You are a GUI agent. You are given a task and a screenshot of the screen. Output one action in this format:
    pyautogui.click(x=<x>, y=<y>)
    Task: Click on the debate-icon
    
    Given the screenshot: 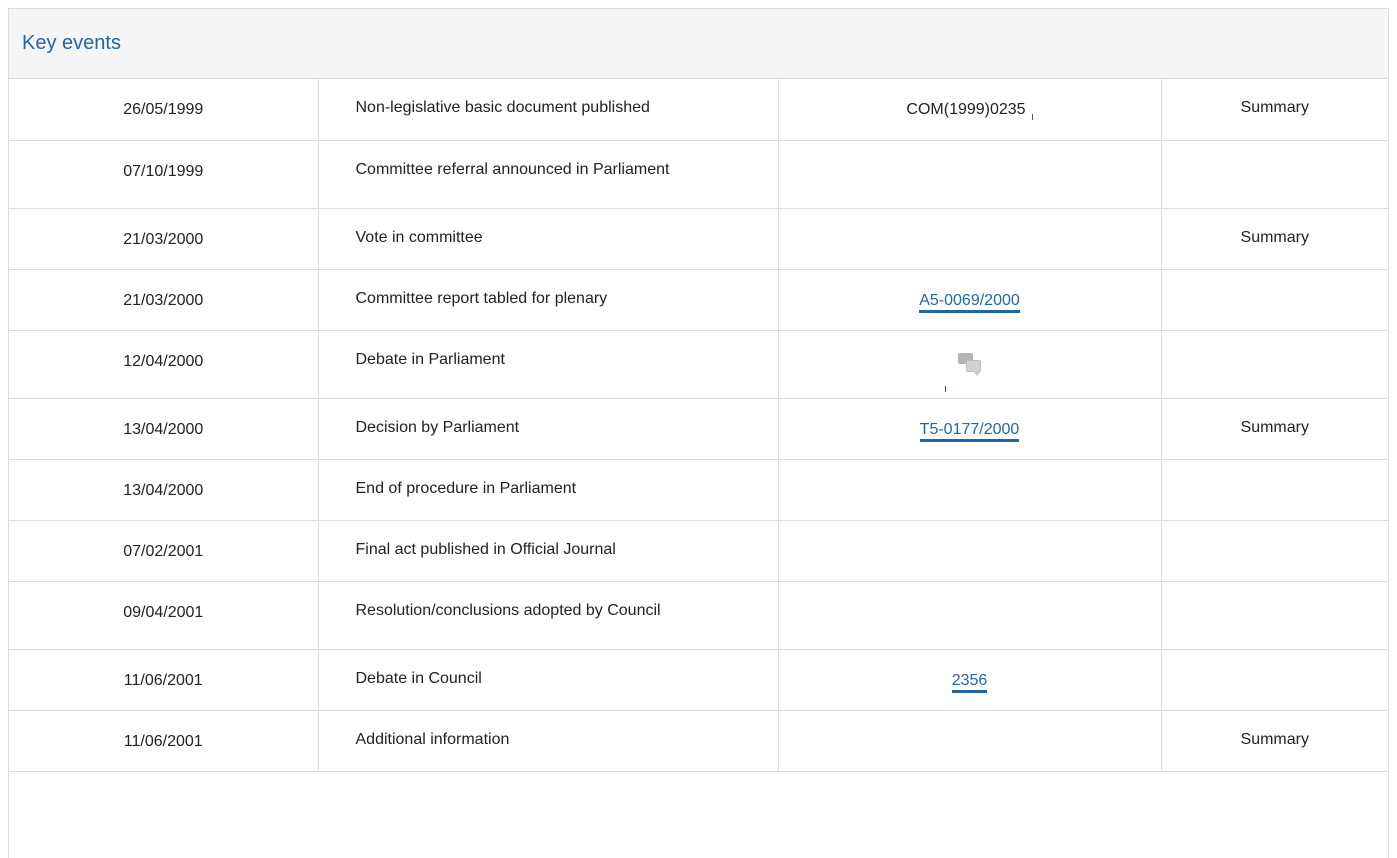 What is the action you would take?
    pyautogui.click(x=969, y=364)
    